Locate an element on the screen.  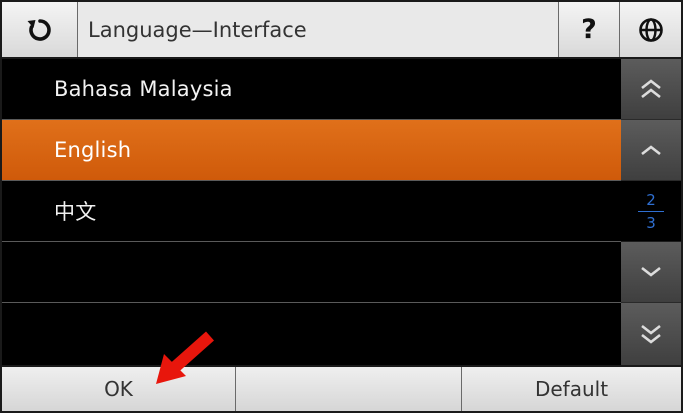
language-item-label: 中文 is located at coordinates (75, 212).